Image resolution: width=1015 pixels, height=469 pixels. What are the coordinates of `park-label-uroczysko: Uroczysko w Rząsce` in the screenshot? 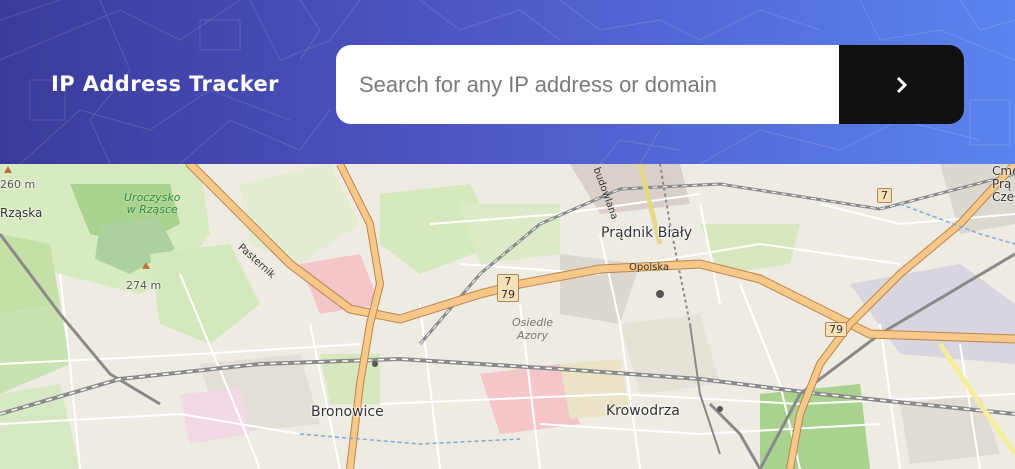 It's located at (152, 204).